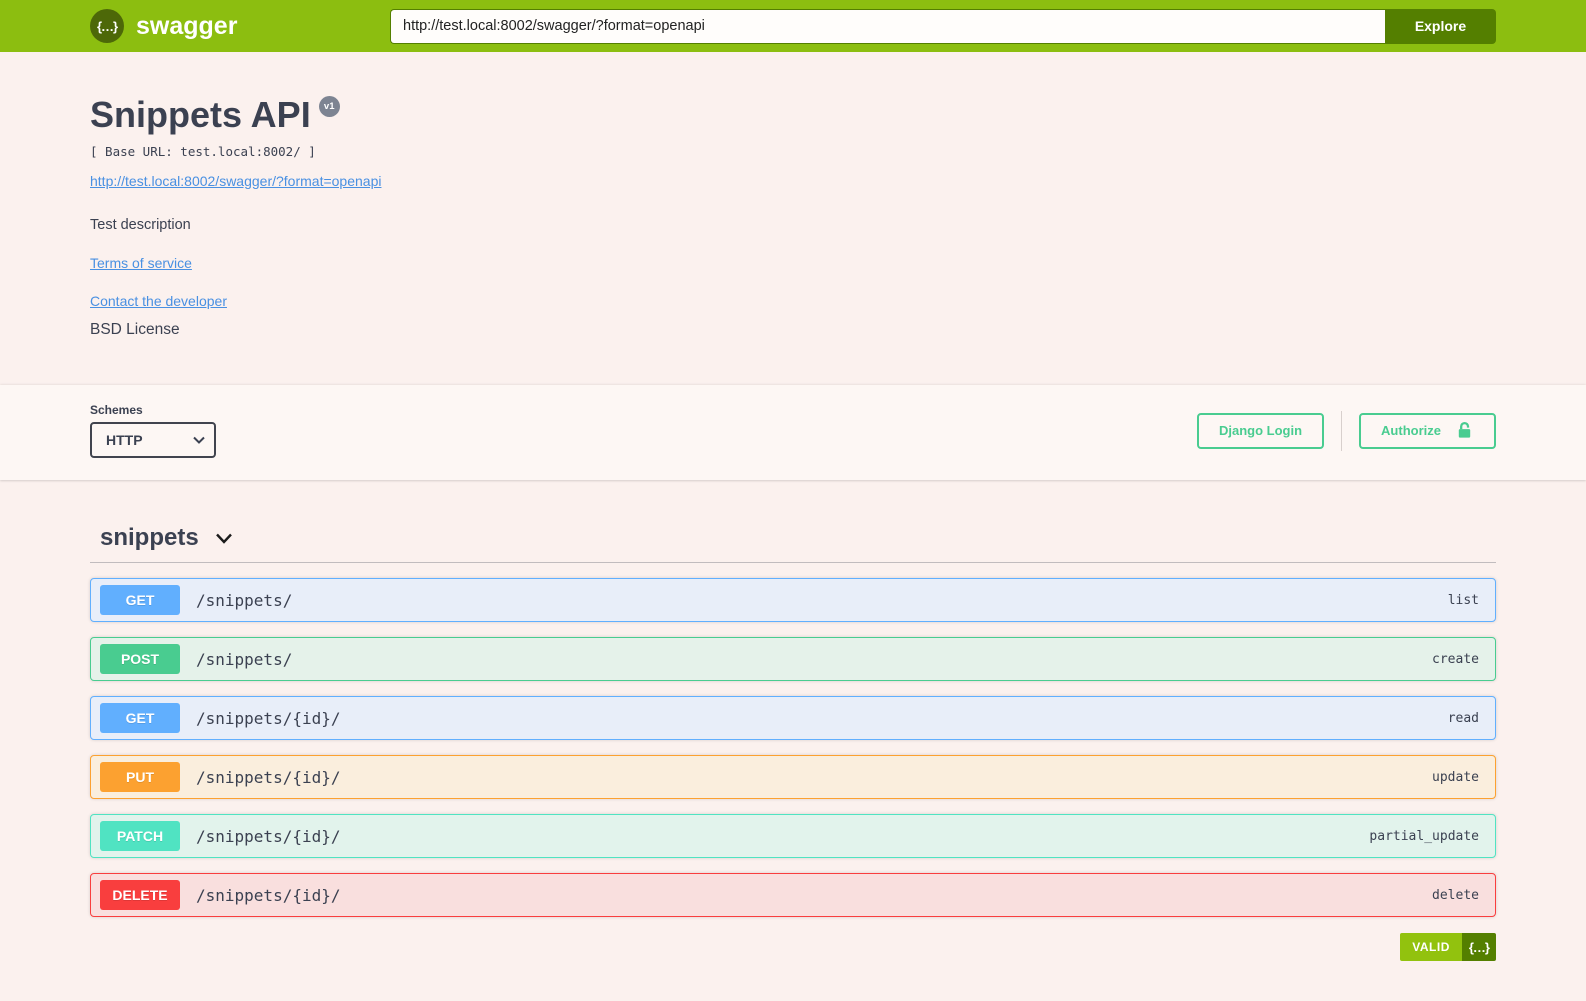 The width and height of the screenshot is (1586, 1001). Describe the element at coordinates (158, 301) in the screenshot. I see `contact-developer-link: Contact the developer` at that location.